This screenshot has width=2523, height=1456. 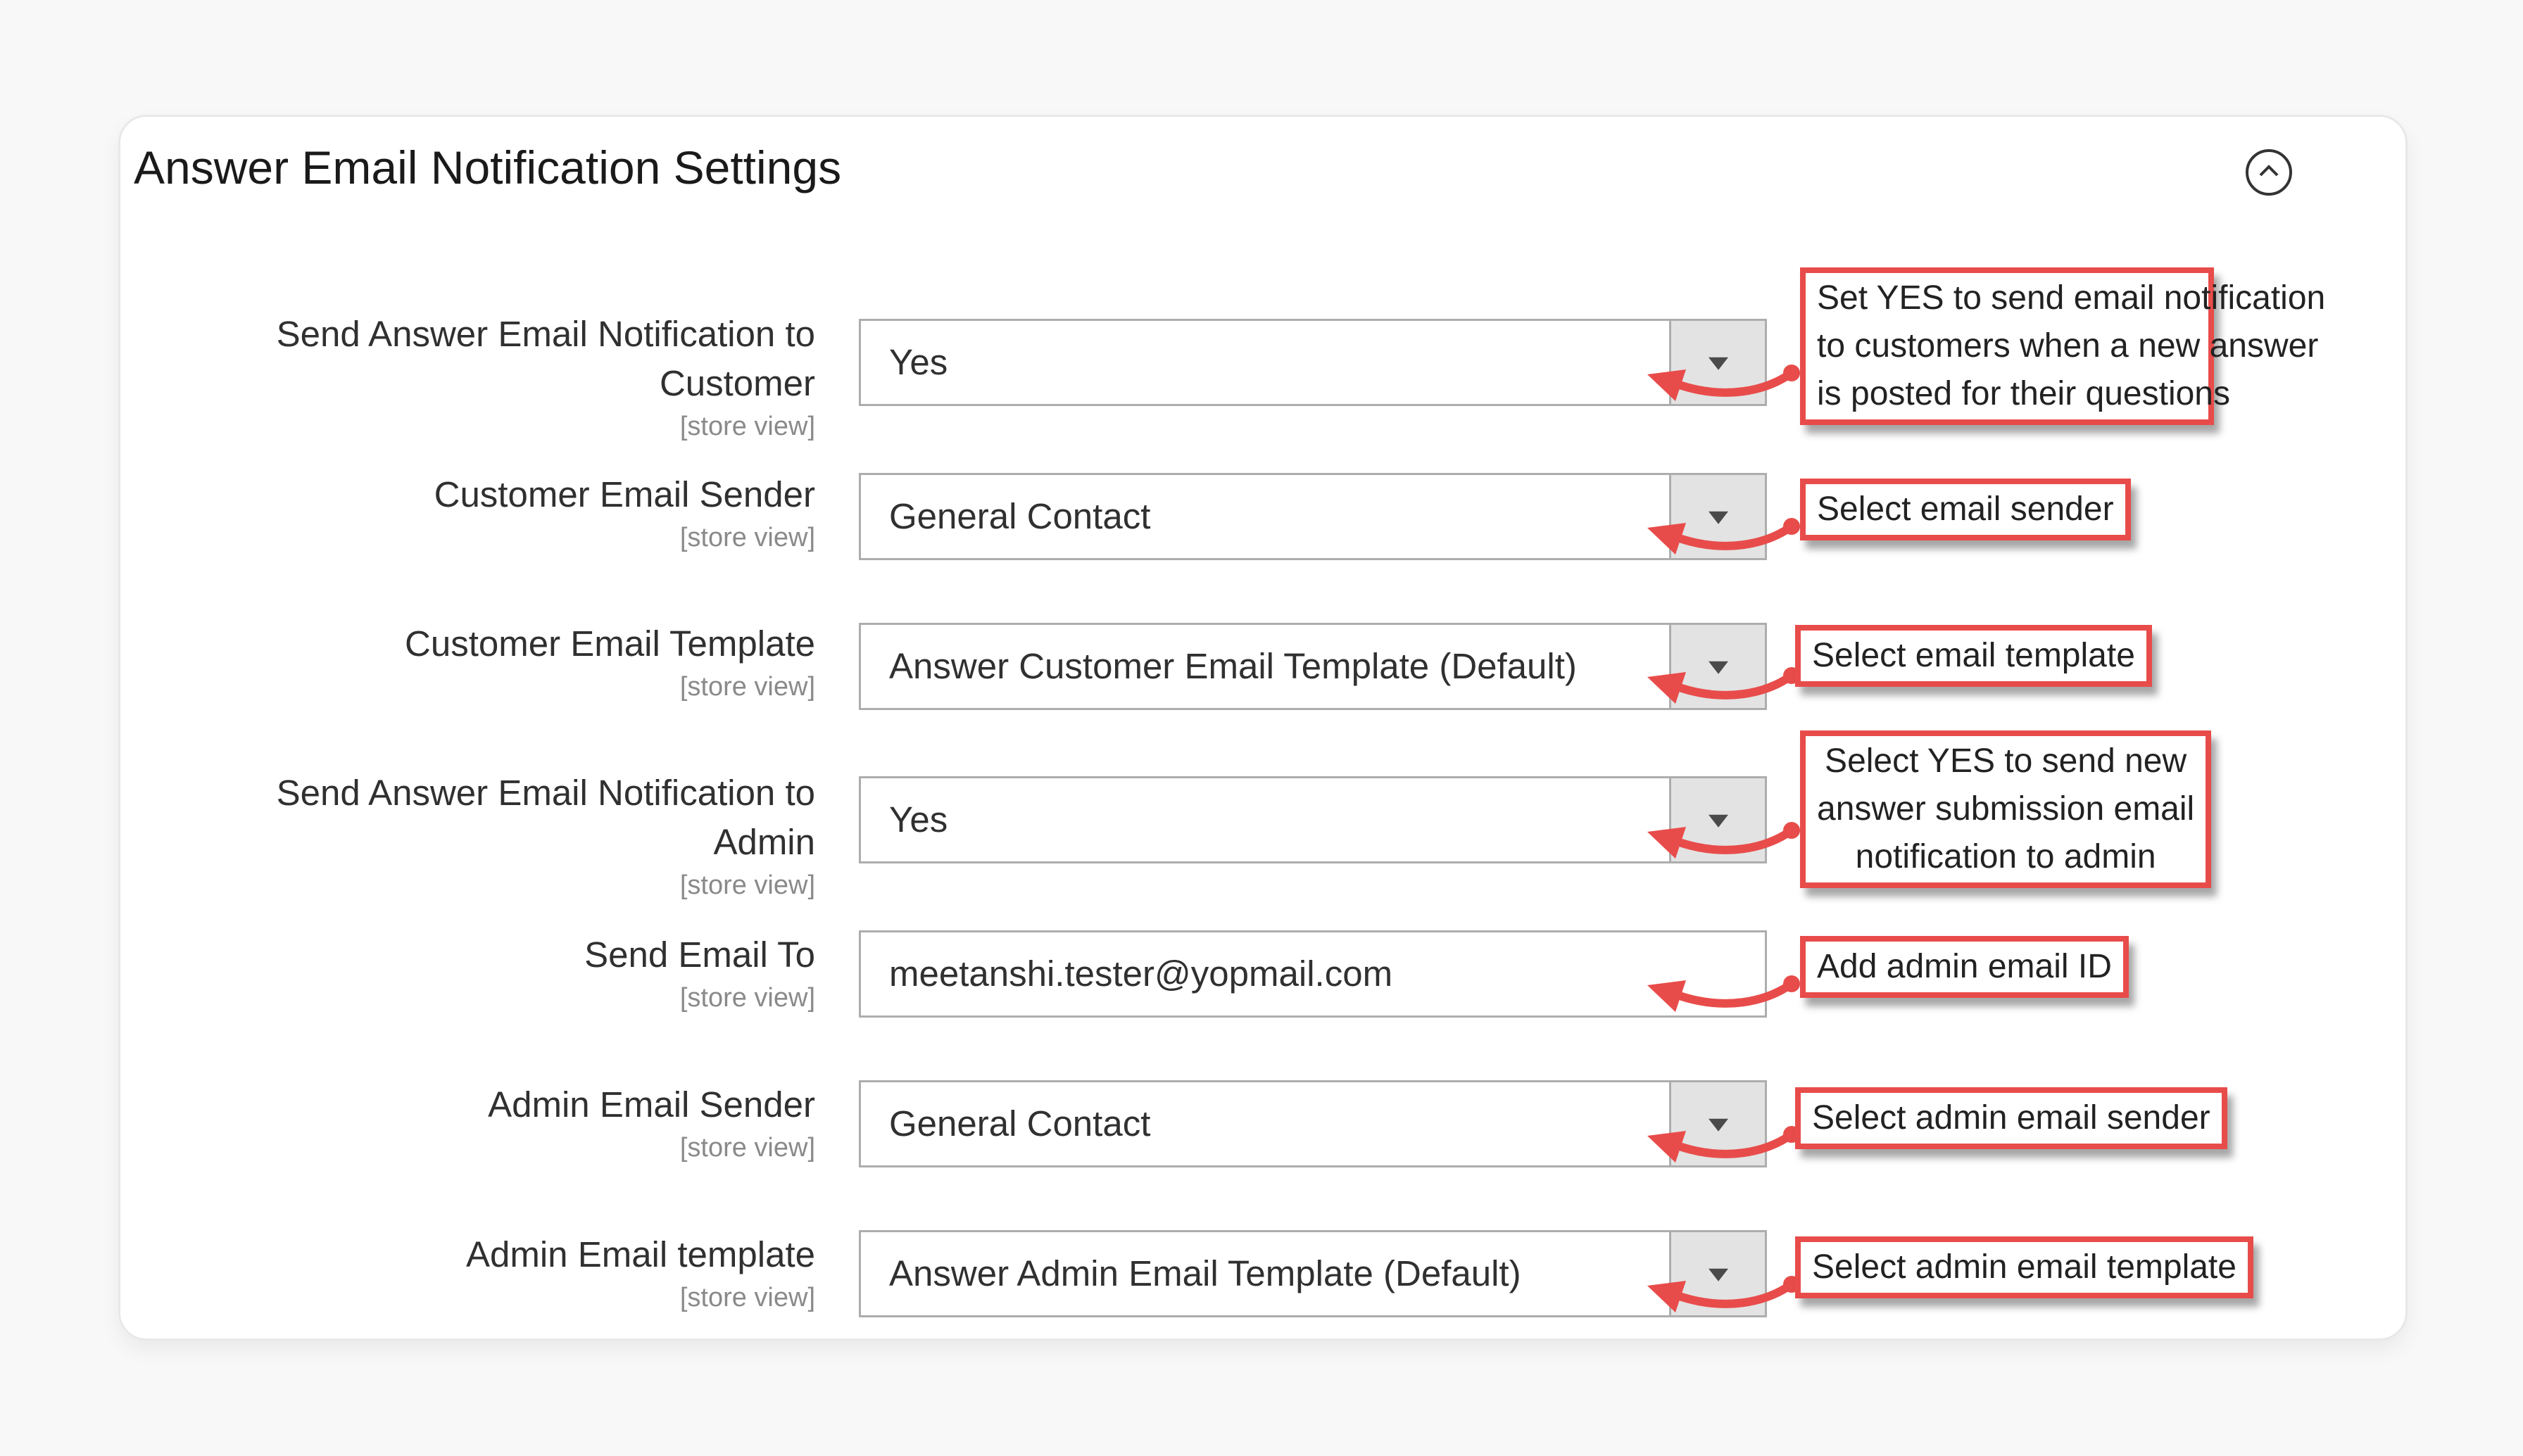 I want to click on admin-email-sender-select: General Contact, so click(x=1313, y=1123).